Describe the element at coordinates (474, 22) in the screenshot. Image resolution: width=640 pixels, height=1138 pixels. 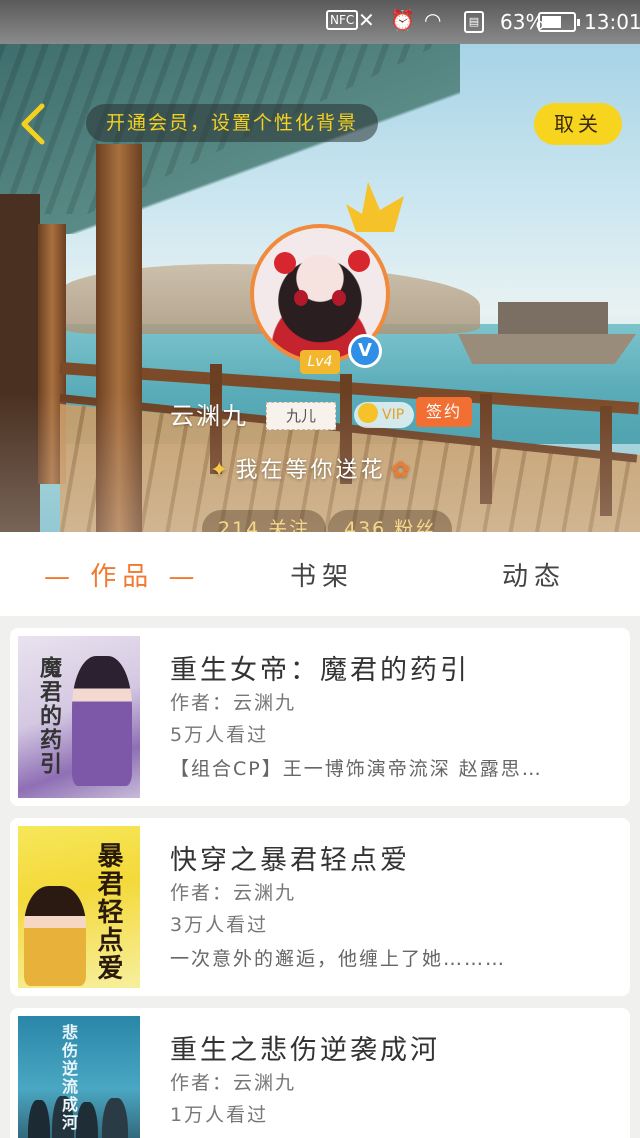
I see `sim-icon: ▤` at that location.